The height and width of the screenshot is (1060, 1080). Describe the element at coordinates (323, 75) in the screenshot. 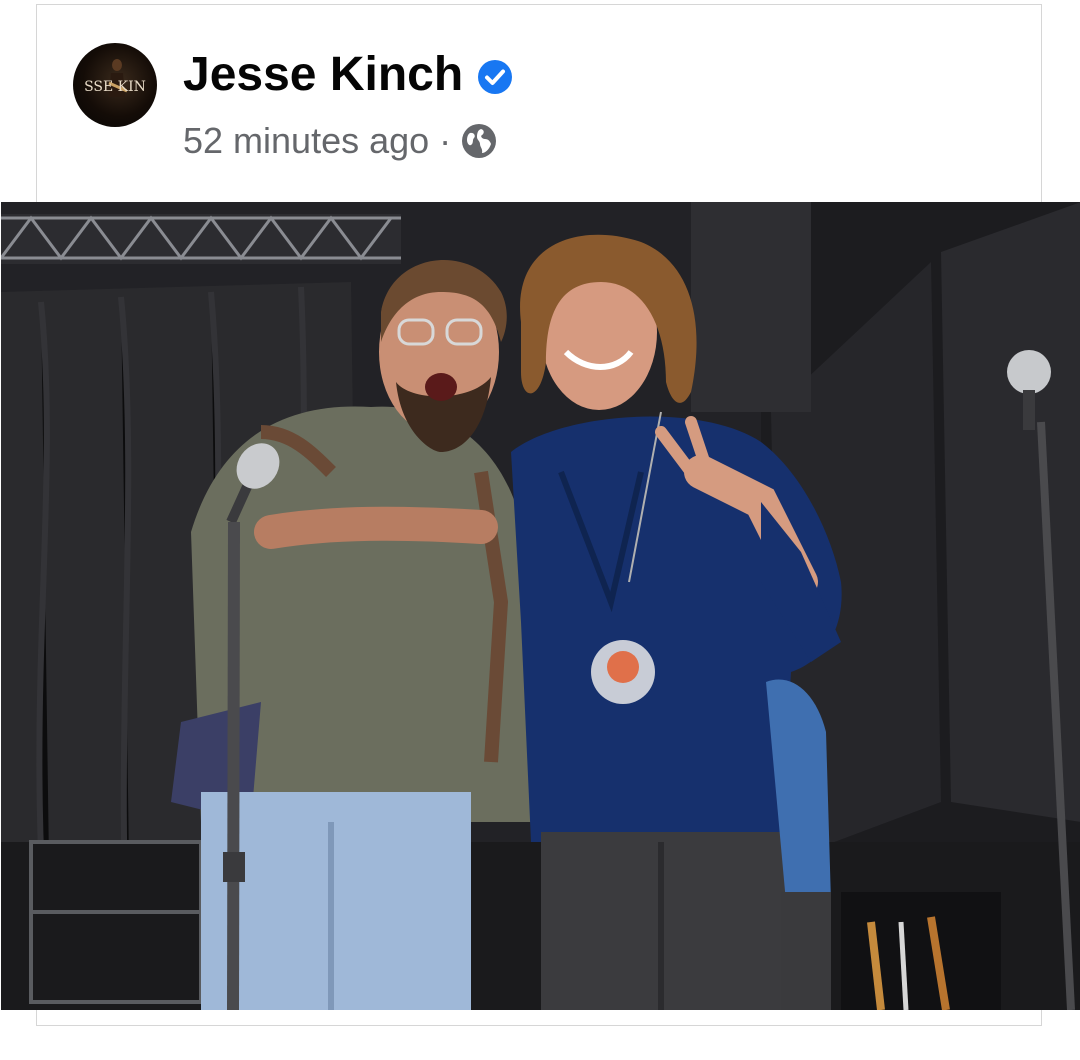

I see `author-name: Jesse Kinch` at that location.